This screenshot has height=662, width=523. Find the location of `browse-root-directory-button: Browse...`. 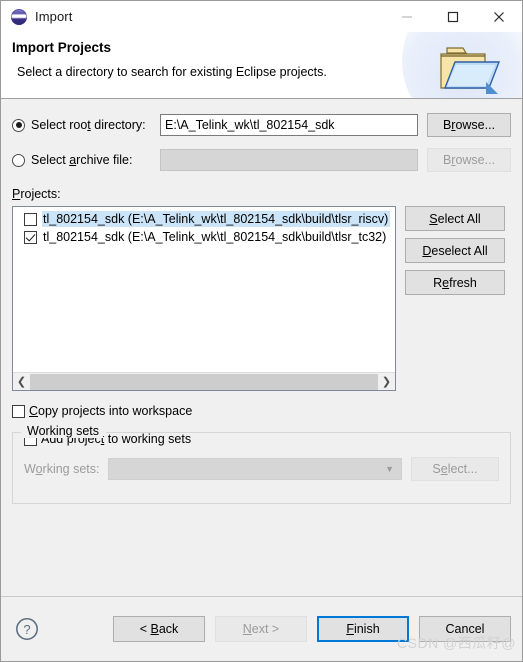

browse-root-directory-button: Browse... is located at coordinates (469, 125).